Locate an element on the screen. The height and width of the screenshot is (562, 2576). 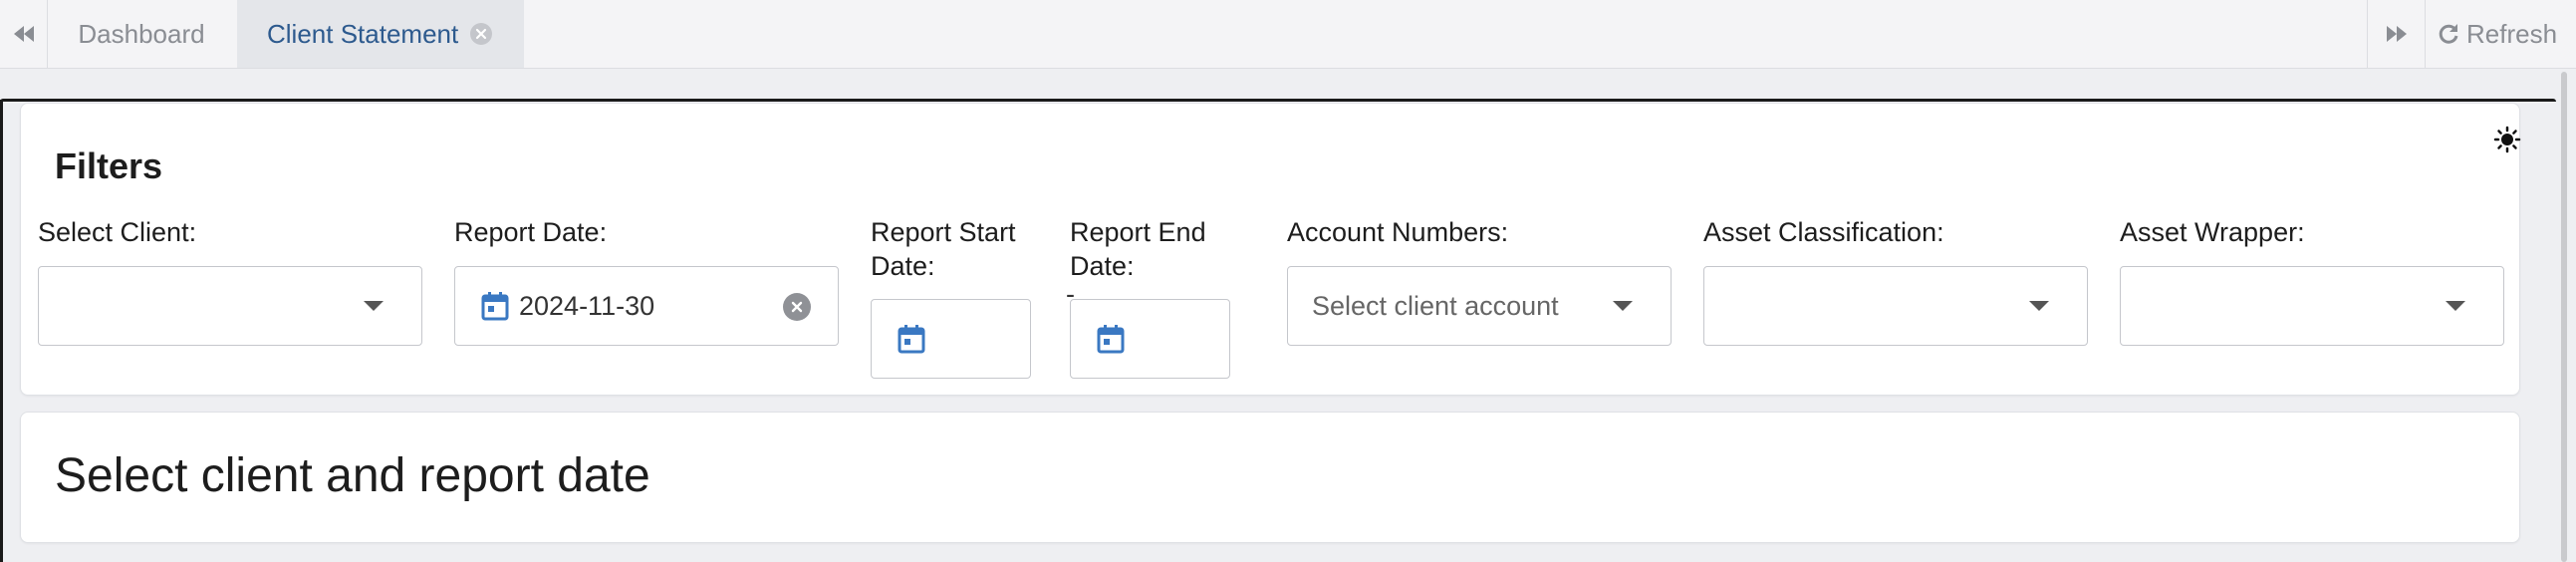
report-end-date-picker is located at coordinates (1150, 339).